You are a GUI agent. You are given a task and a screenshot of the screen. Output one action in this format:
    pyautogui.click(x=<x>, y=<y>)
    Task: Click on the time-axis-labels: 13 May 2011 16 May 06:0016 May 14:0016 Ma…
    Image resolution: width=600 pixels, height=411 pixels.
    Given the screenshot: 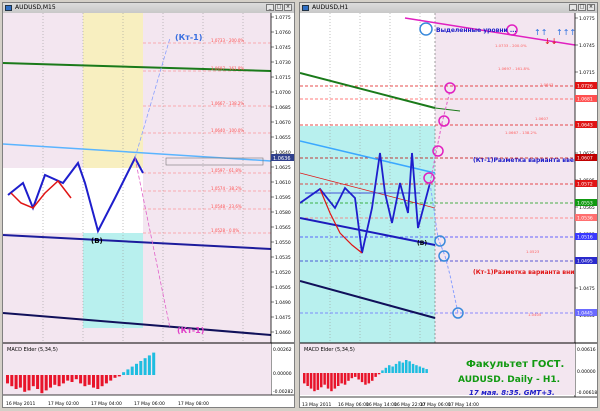 What is the action you would take?
    pyautogui.click(x=390, y=405)
    